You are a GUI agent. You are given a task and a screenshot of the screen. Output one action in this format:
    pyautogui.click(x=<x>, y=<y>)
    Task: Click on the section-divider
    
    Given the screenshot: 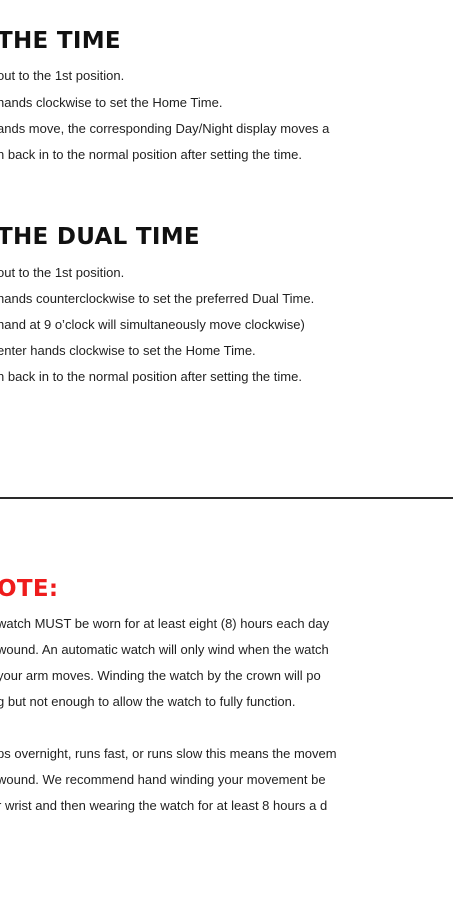 What is the action you would take?
    pyautogui.click(x=226, y=498)
    